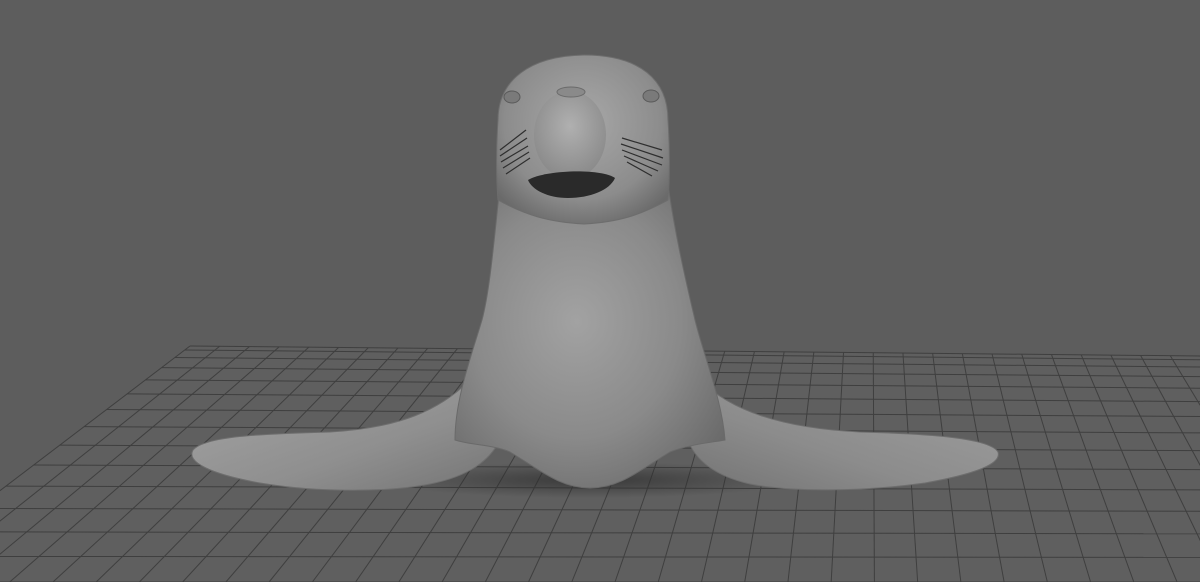 The height and width of the screenshot is (582, 1200). What do you see at coordinates (651, 96) in the screenshot?
I see `right-eye` at bounding box center [651, 96].